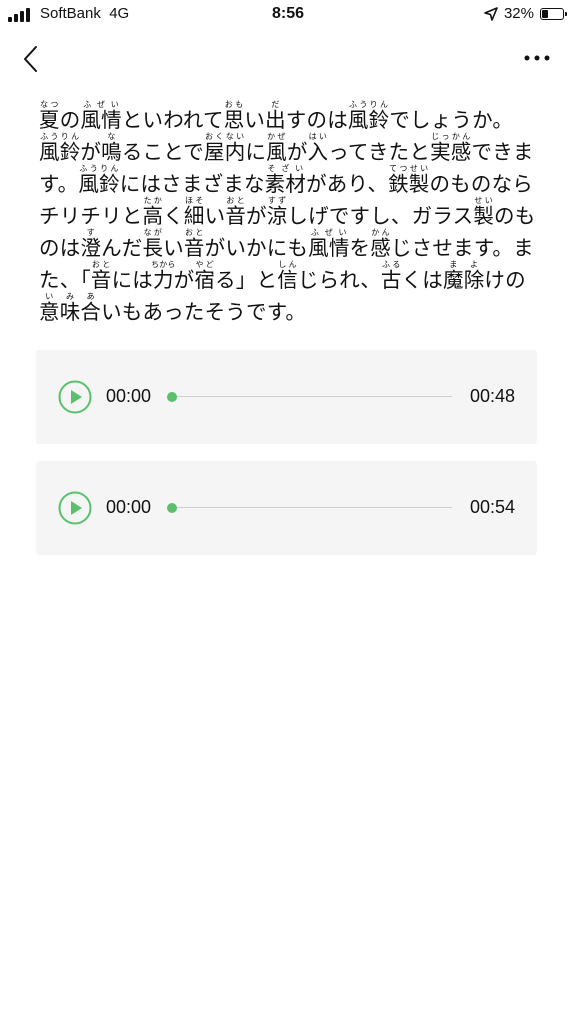 This screenshot has width=576, height=1024. What do you see at coordinates (194, 200) in the screenshot?
I see `furigana: ほそ` at bounding box center [194, 200].